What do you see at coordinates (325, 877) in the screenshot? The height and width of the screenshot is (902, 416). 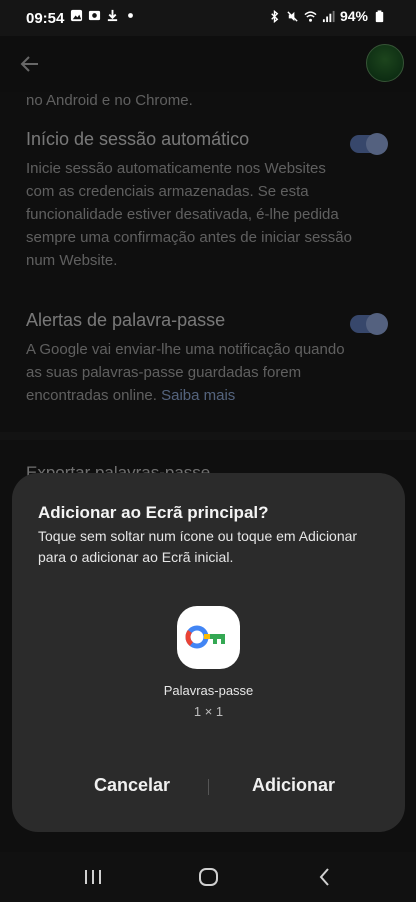 I see `back-nav-icon` at bounding box center [325, 877].